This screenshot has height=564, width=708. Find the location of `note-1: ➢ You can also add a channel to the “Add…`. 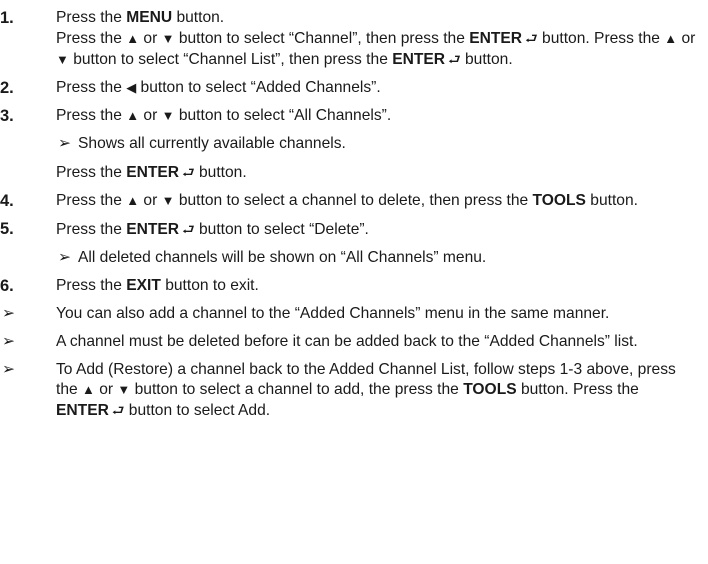

note-1: ➢ You can also add a channel to the “Add… is located at coordinates (348, 314).